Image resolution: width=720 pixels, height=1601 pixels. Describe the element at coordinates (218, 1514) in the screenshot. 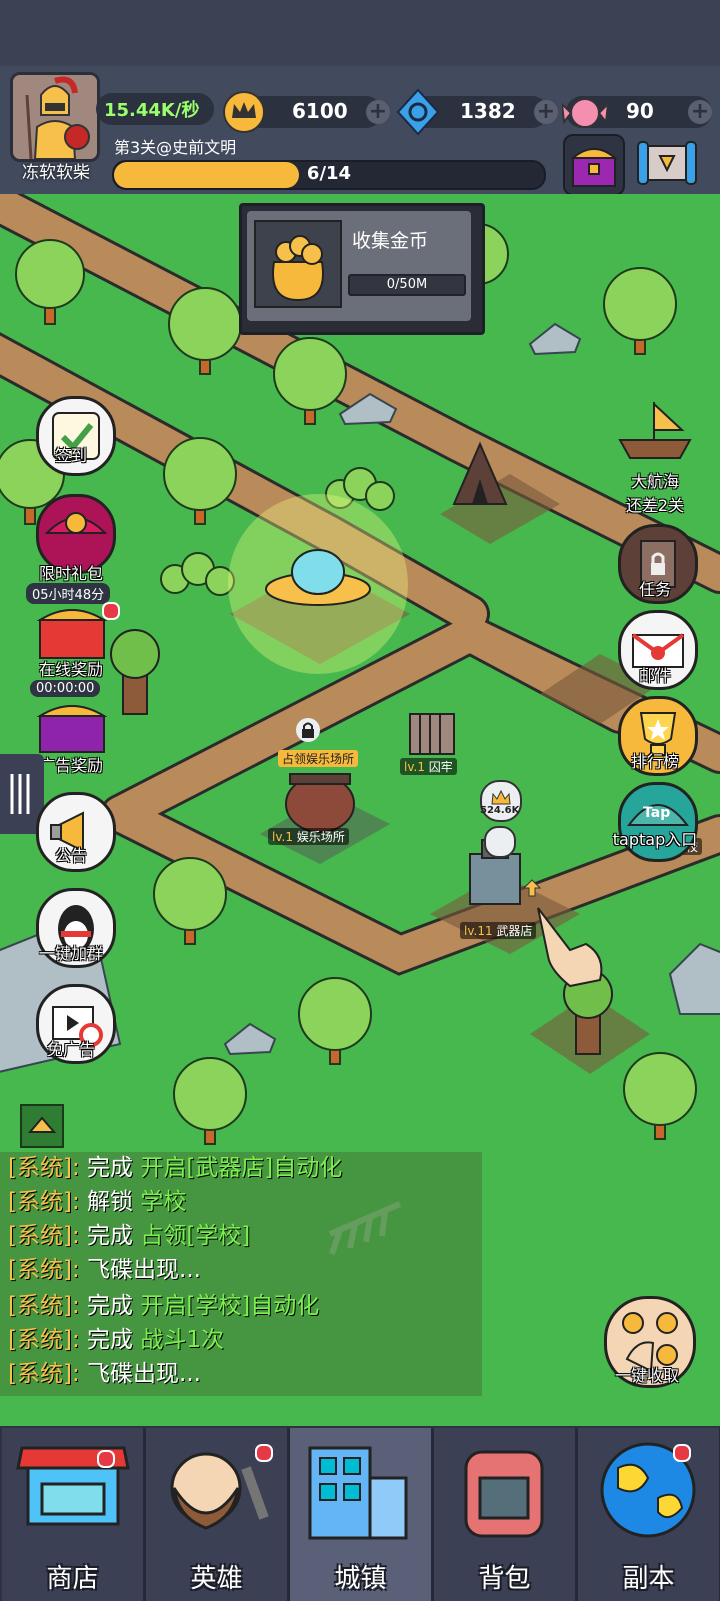

I see `tab-heroes: 英雄` at that location.